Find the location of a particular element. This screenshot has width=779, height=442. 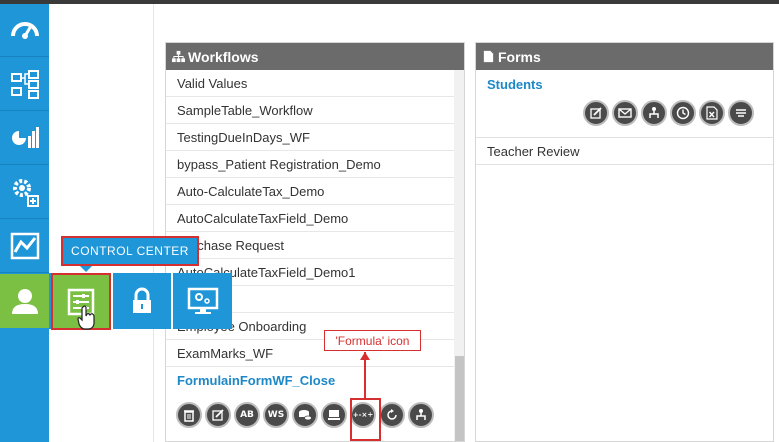

workflow-action-icons: AB WS +-×÷ is located at coordinates (305, 415).